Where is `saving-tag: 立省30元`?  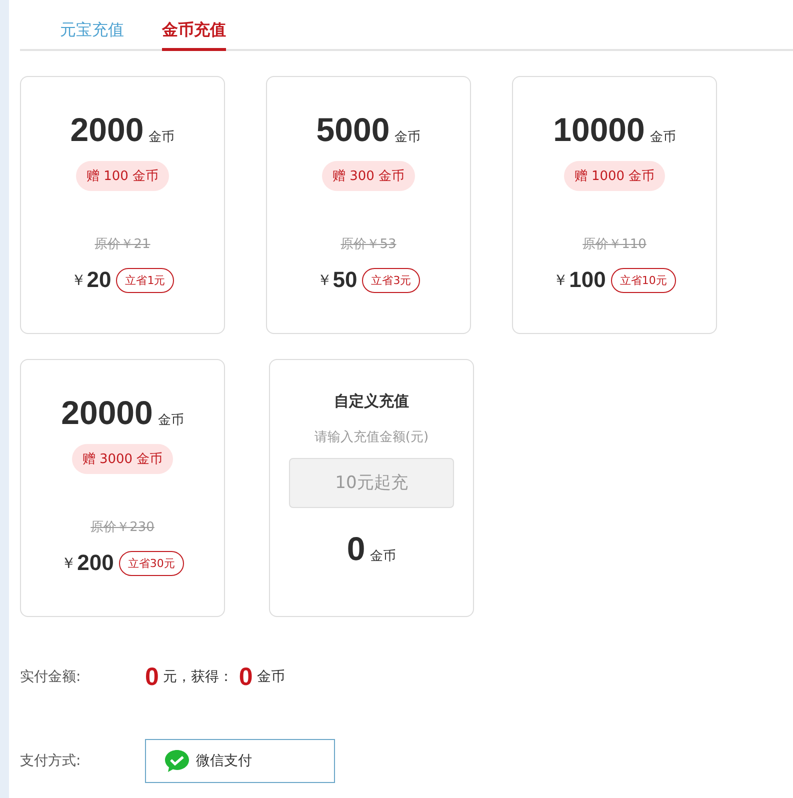 saving-tag: 立省30元 is located at coordinates (151, 563).